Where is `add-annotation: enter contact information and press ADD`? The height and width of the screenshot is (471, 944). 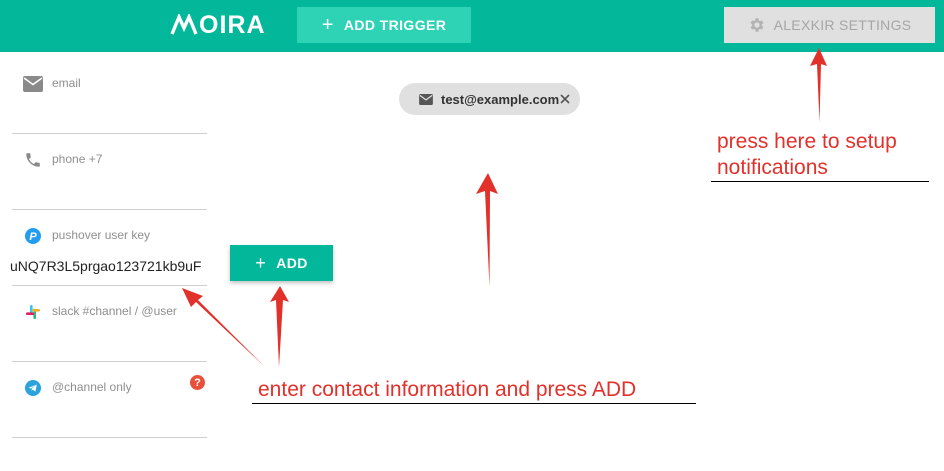 add-annotation: enter contact information and press ADD is located at coordinates (447, 389).